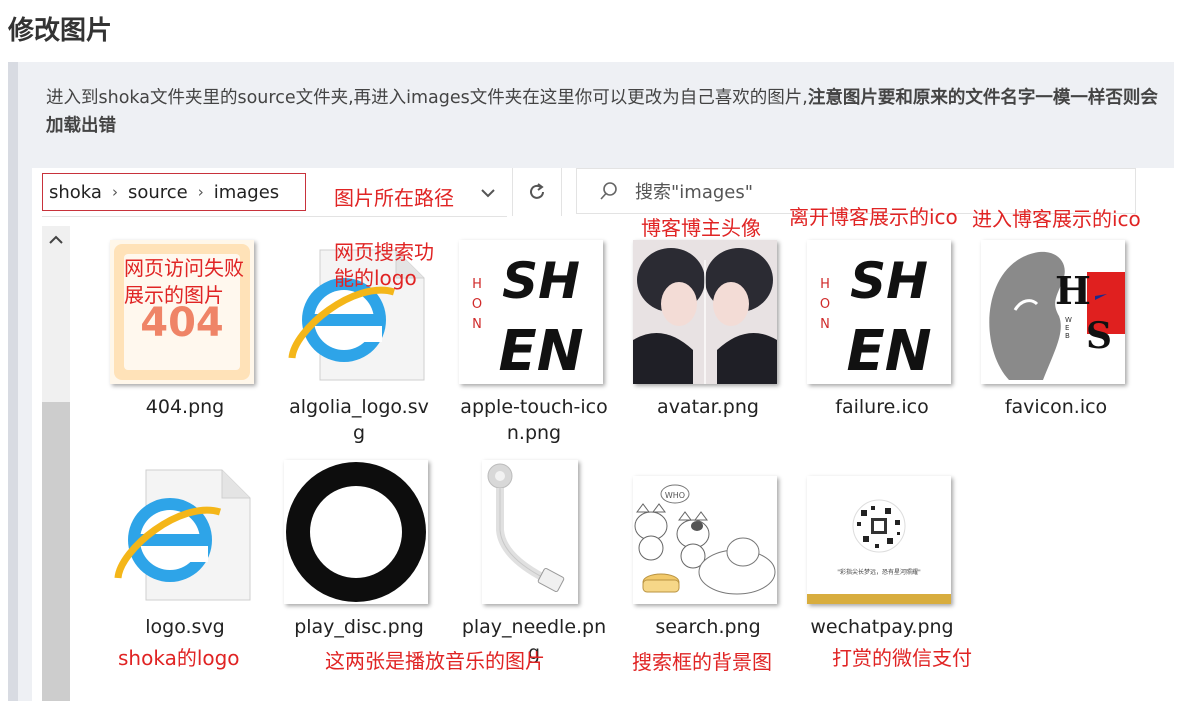  I want to click on svg-text: S, so click(1099, 336).